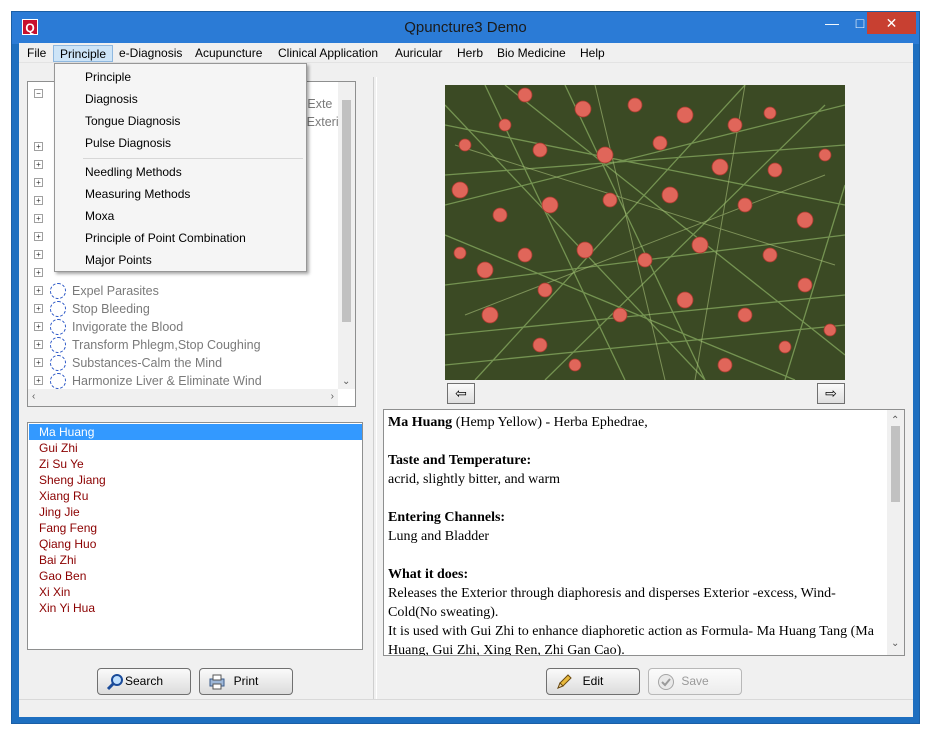  I want to click on arrow-left-icon: ⇦, so click(461, 393).